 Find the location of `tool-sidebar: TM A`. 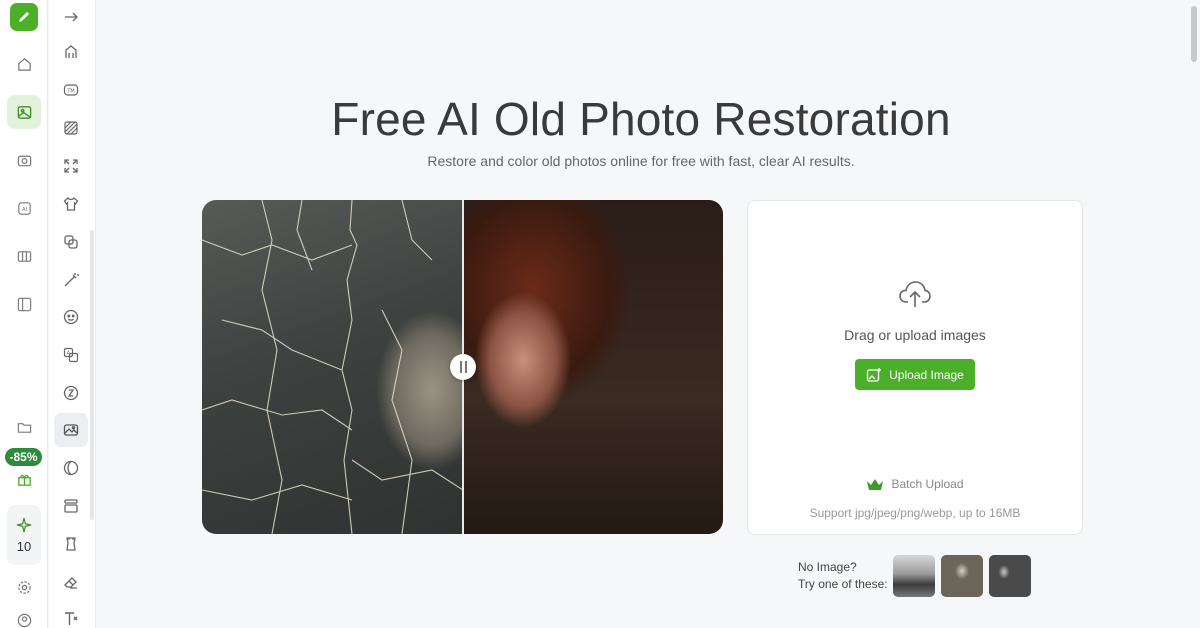

tool-sidebar: TM A is located at coordinates (72, 314).